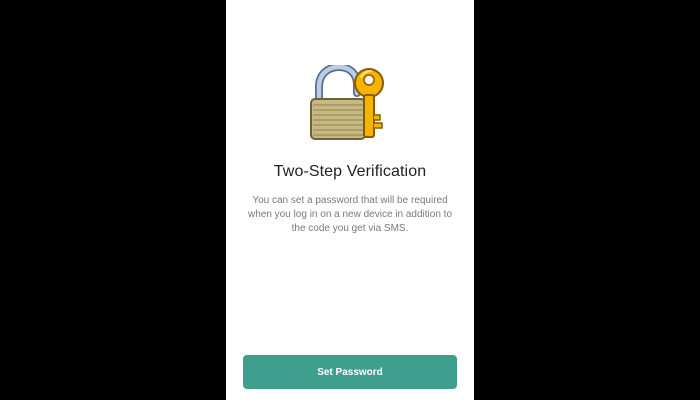 The width and height of the screenshot is (700, 400). What do you see at coordinates (350, 372) in the screenshot?
I see `set-password-button: Set Password` at bounding box center [350, 372].